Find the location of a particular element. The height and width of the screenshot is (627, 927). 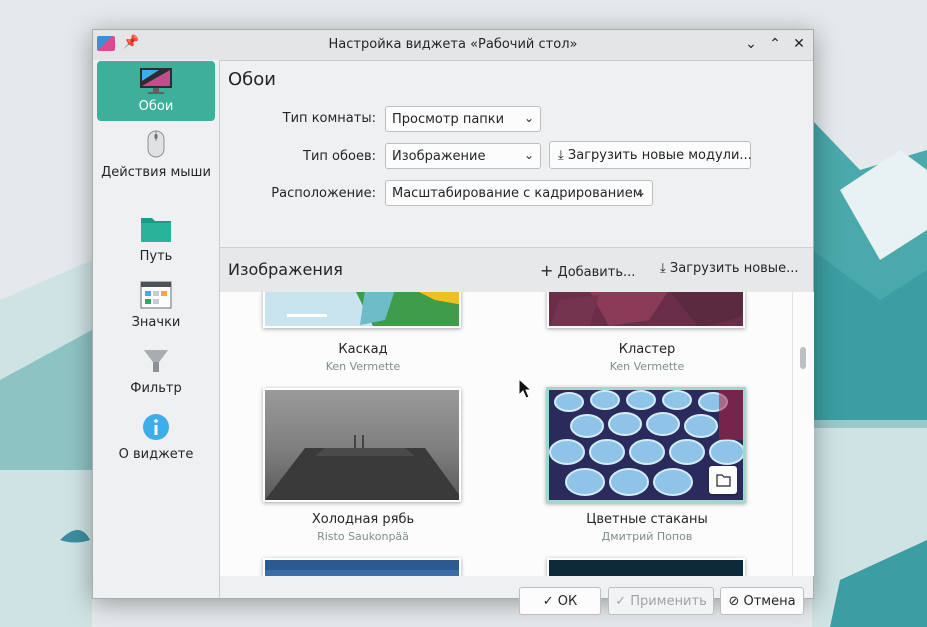

cold-ripple-image is located at coordinates (362, 445).